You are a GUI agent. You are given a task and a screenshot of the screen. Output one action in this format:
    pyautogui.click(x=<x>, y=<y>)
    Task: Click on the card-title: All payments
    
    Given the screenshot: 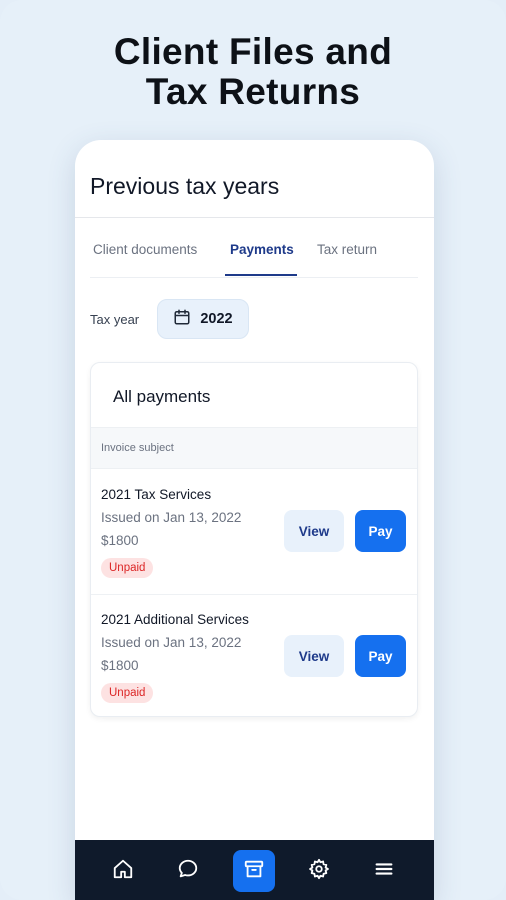 What is the action you would take?
    pyautogui.click(x=162, y=396)
    